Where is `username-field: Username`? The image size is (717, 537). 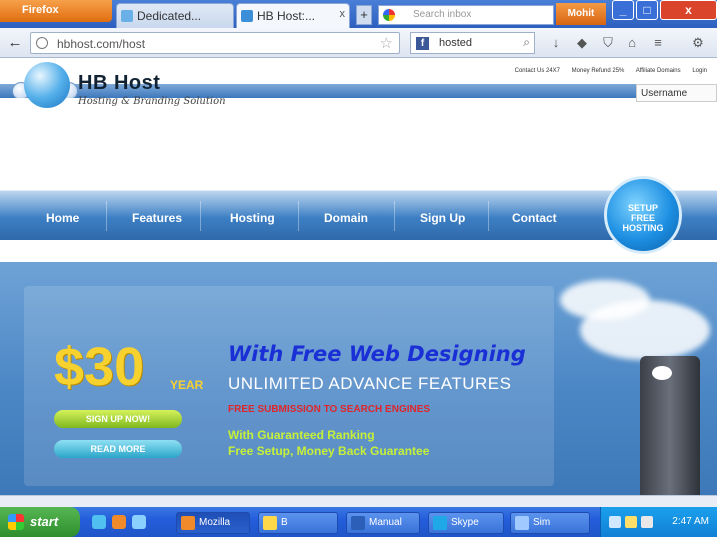 username-field: Username is located at coordinates (676, 93).